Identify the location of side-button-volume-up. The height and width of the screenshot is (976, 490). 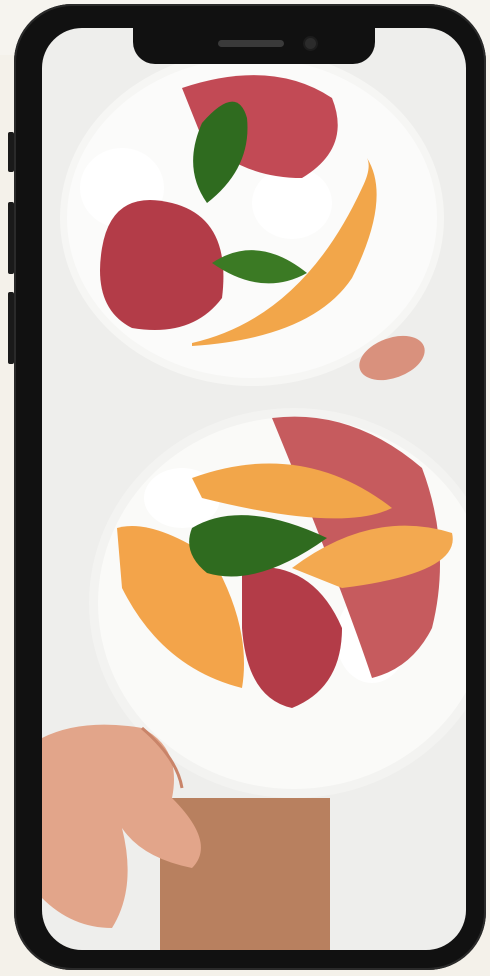
(11, 238).